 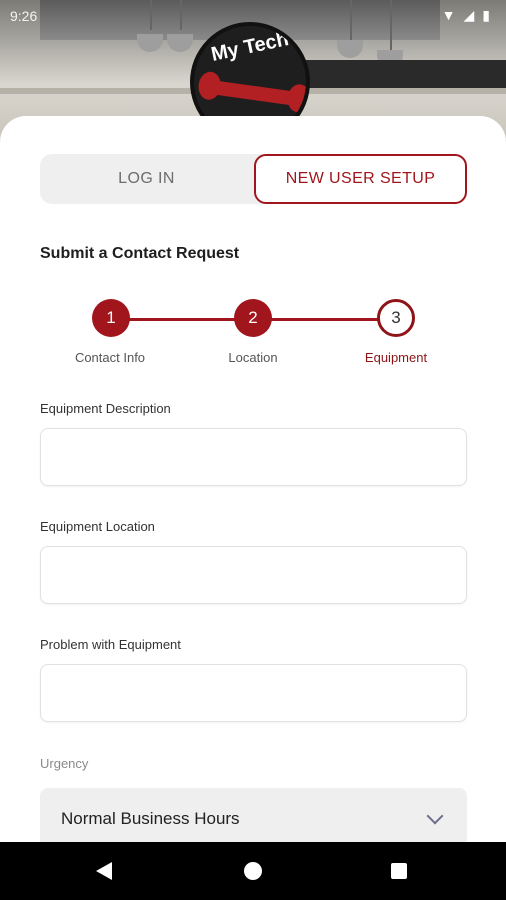 What do you see at coordinates (254, 93) in the screenshot?
I see `wrench-icon` at bounding box center [254, 93].